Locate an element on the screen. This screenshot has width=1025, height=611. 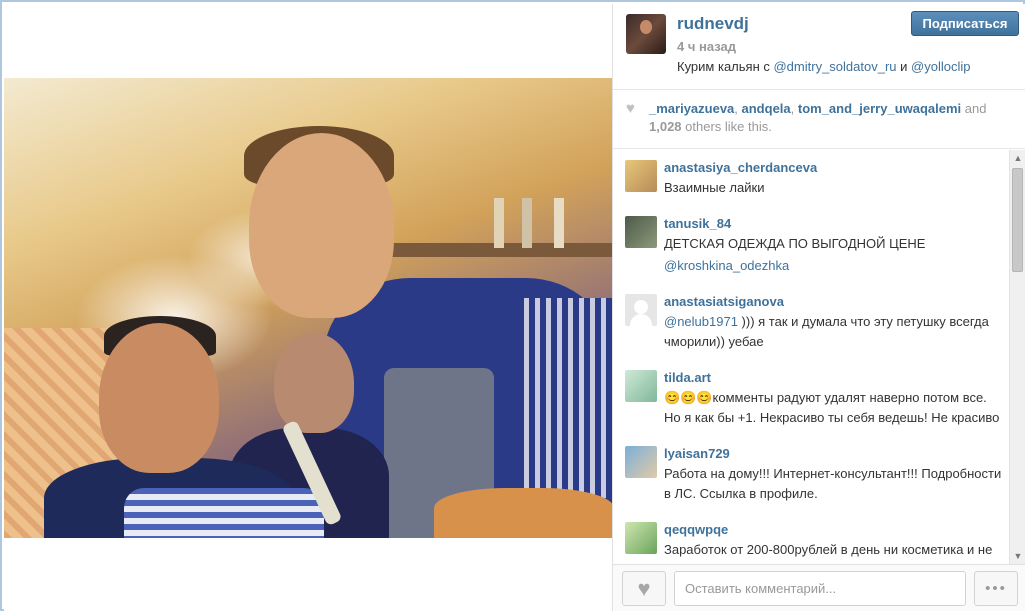
comment-item: anastasiya_cherdanceva Взаимные лайки is located at coordinates (819, 178).